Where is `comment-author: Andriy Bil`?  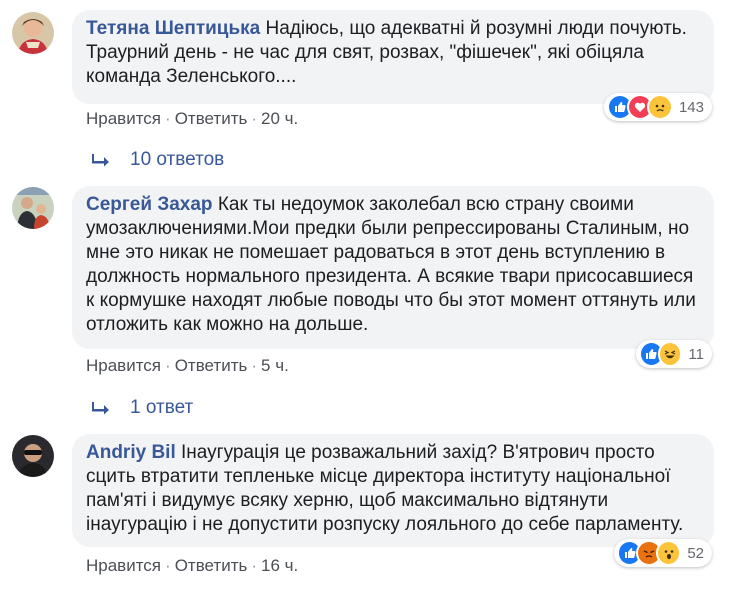
comment-author: Andriy Bil is located at coordinates (131, 452).